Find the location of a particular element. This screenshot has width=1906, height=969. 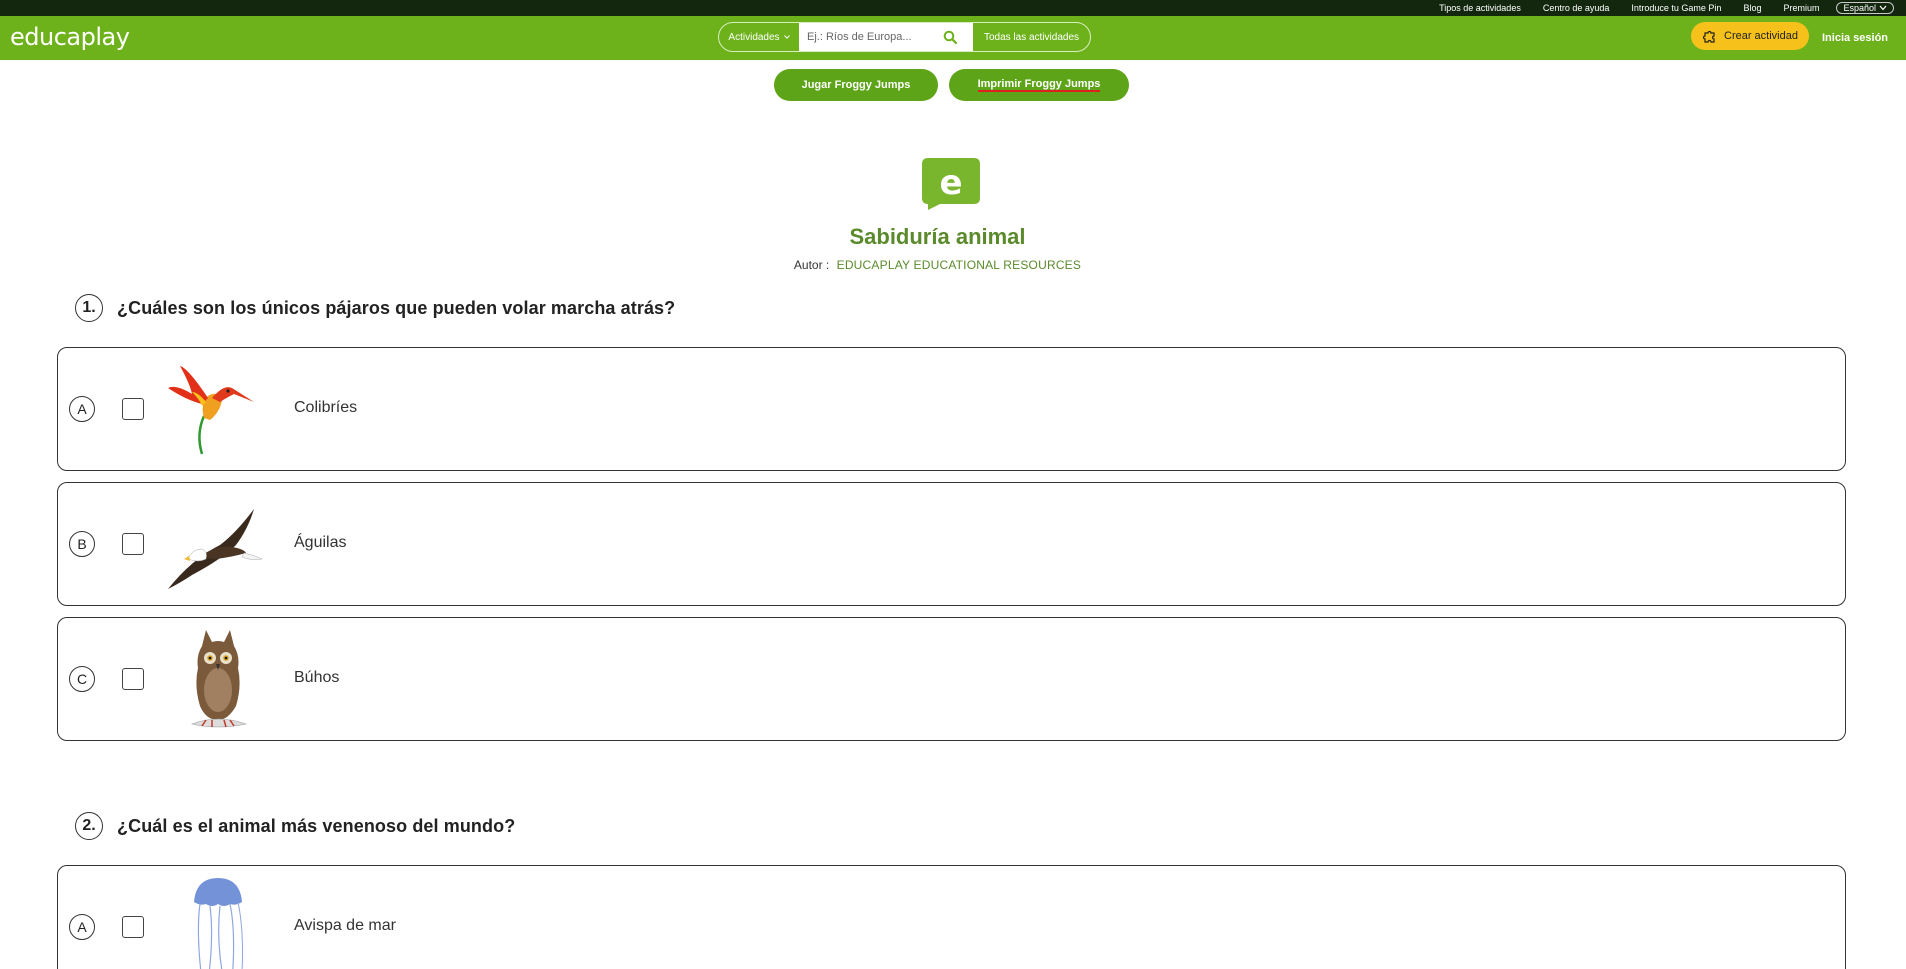

answer-option: A Avispa de mar is located at coordinates (951, 917).